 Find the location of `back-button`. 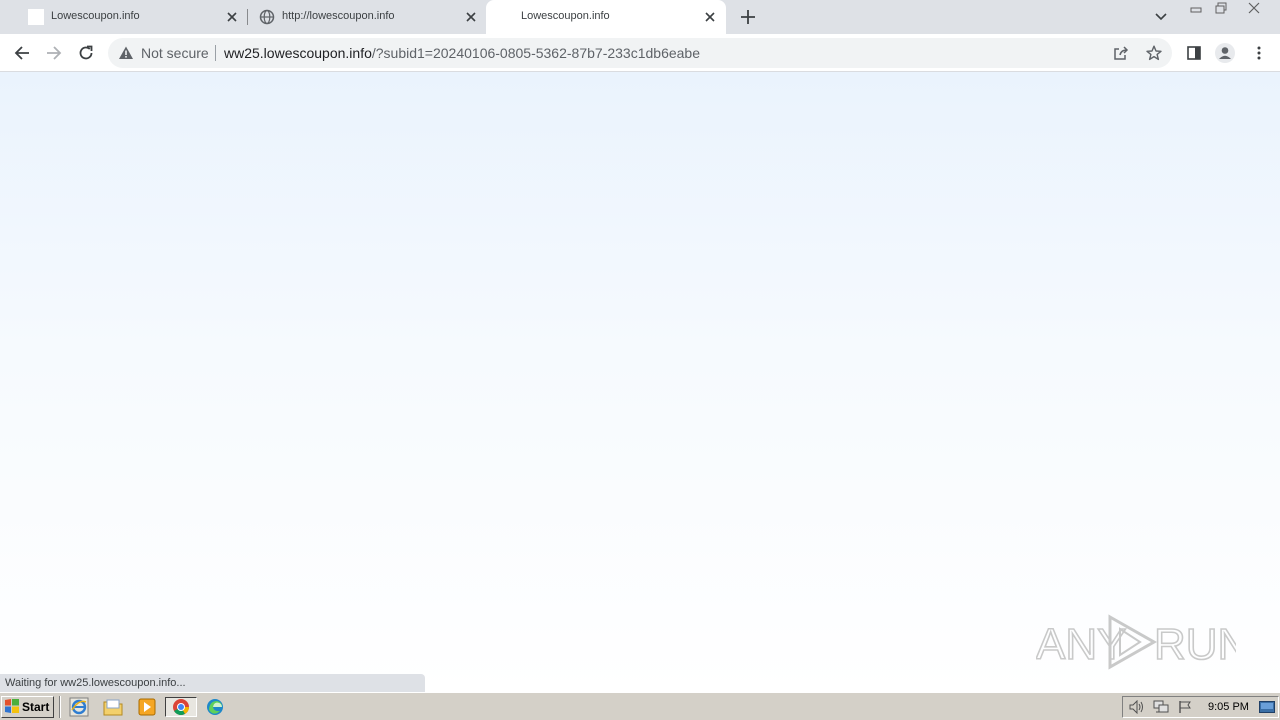

back-button is located at coordinates (22, 53).